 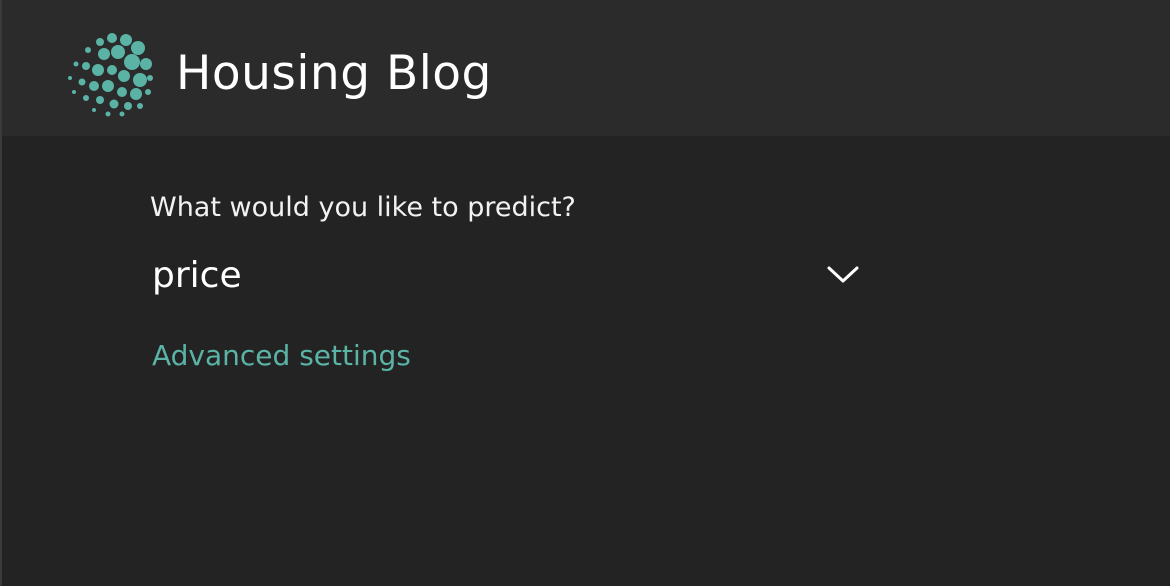 What do you see at coordinates (281, 356) in the screenshot?
I see `advanced-settings-link: Advanced settings` at bounding box center [281, 356].